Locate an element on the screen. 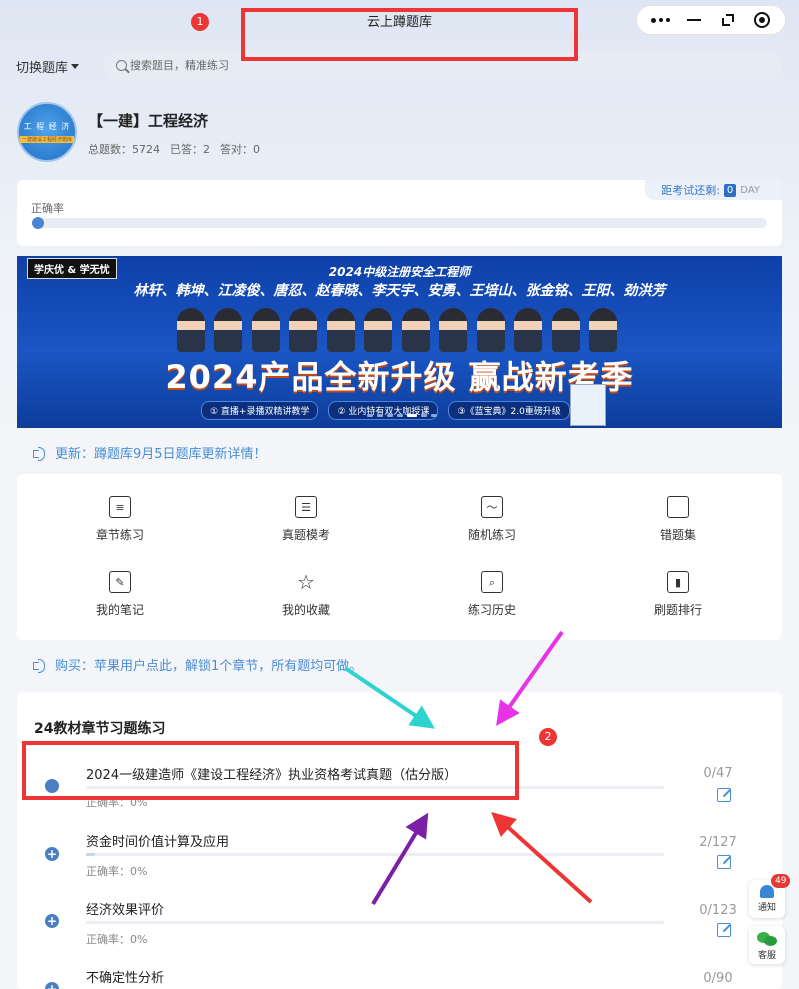  carousel-indicator is located at coordinates (402, 415).